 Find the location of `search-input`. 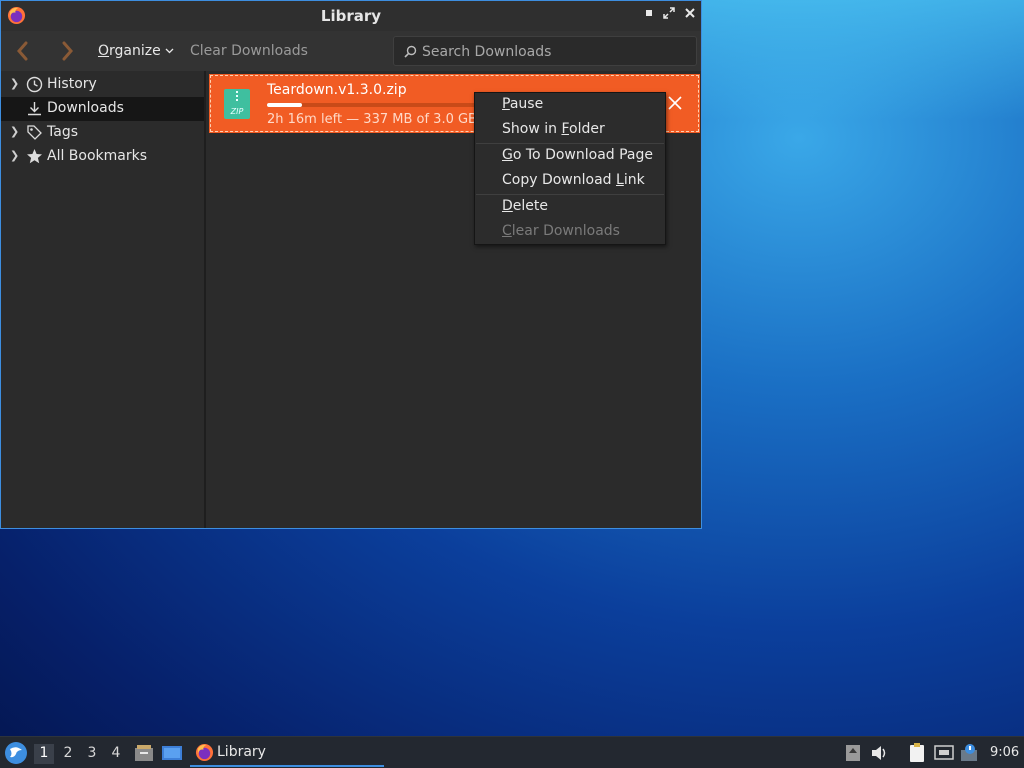

search-input is located at coordinates (552, 52).